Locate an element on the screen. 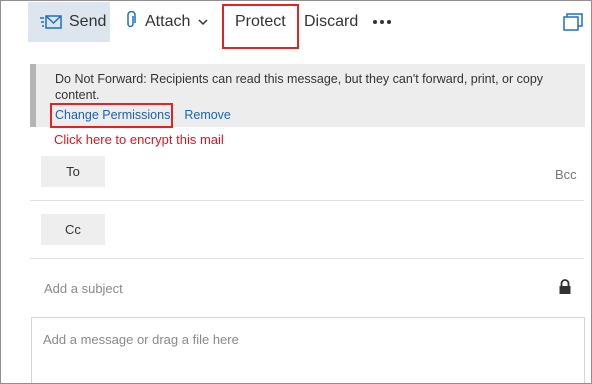  attach-button: Attach is located at coordinates (166, 22).